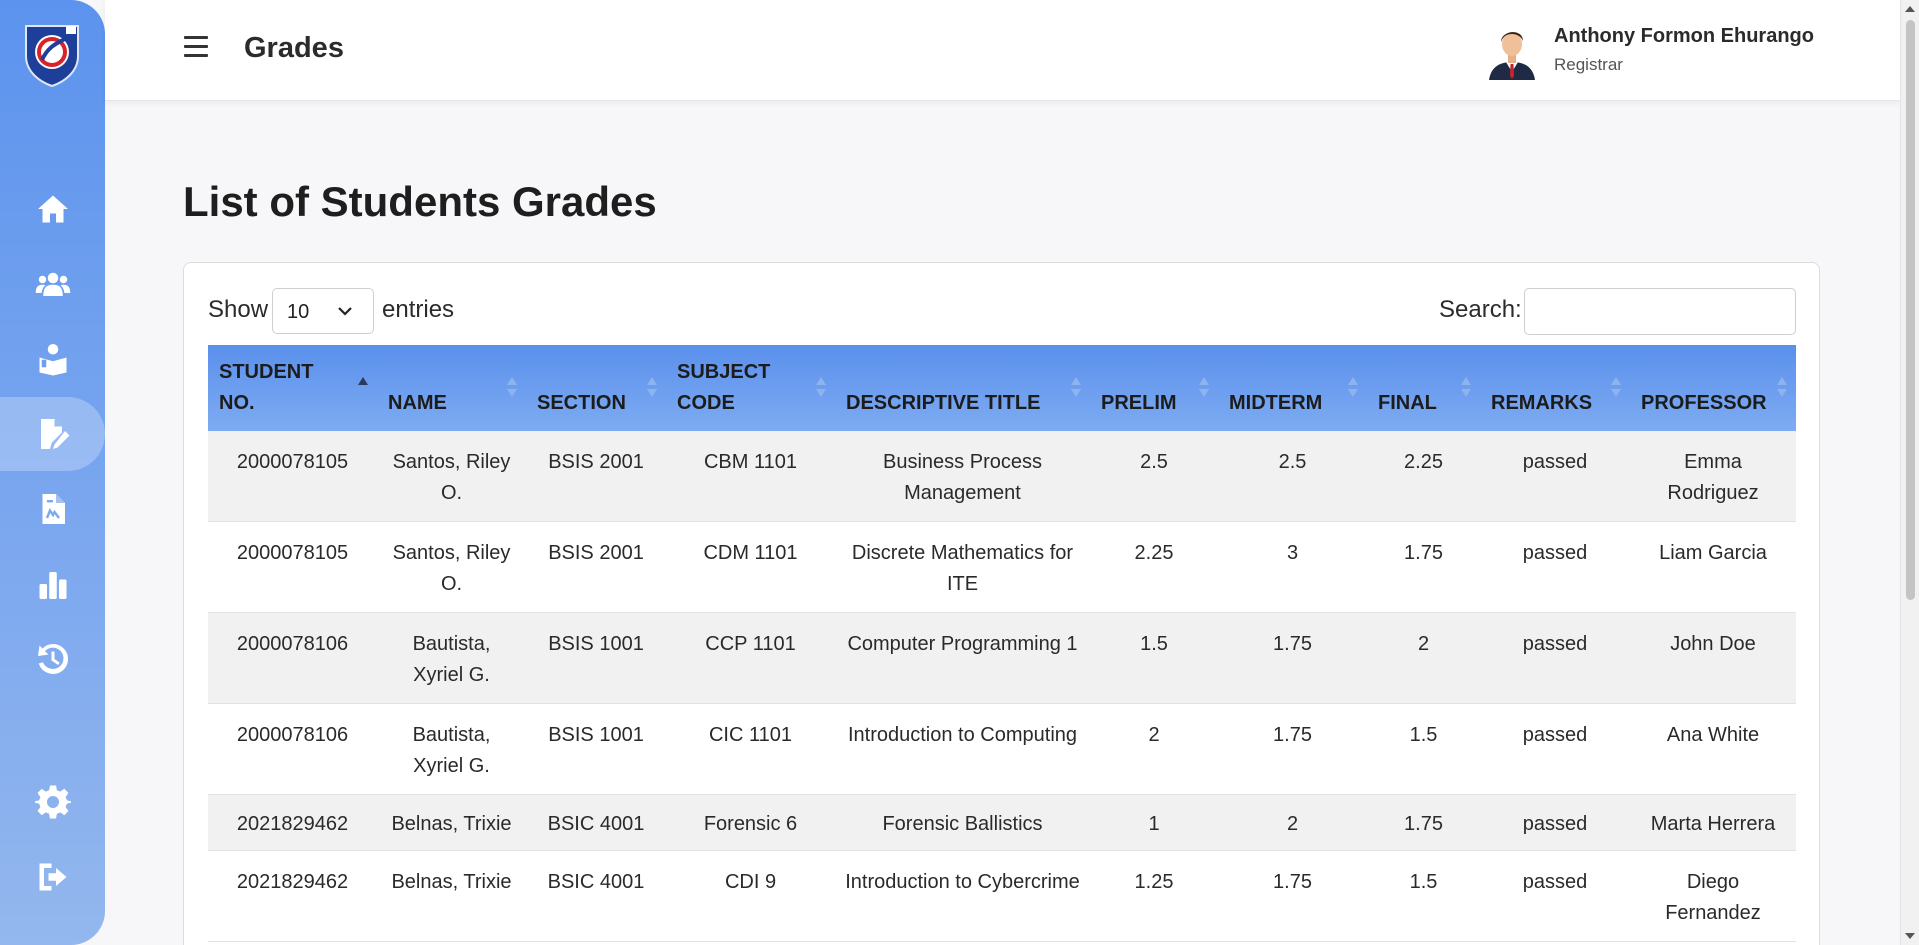 This screenshot has width=1919, height=945. Describe the element at coordinates (52, 56) in the screenshot. I see `college-logo` at that location.